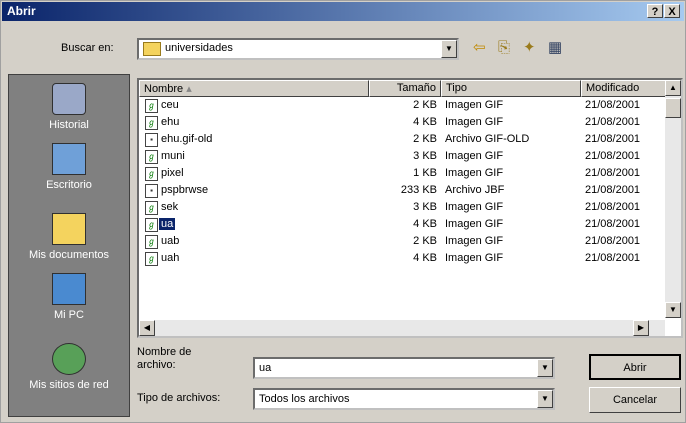 The width and height of the screenshot is (686, 423). I want to click on desktop-icon, so click(69, 159).